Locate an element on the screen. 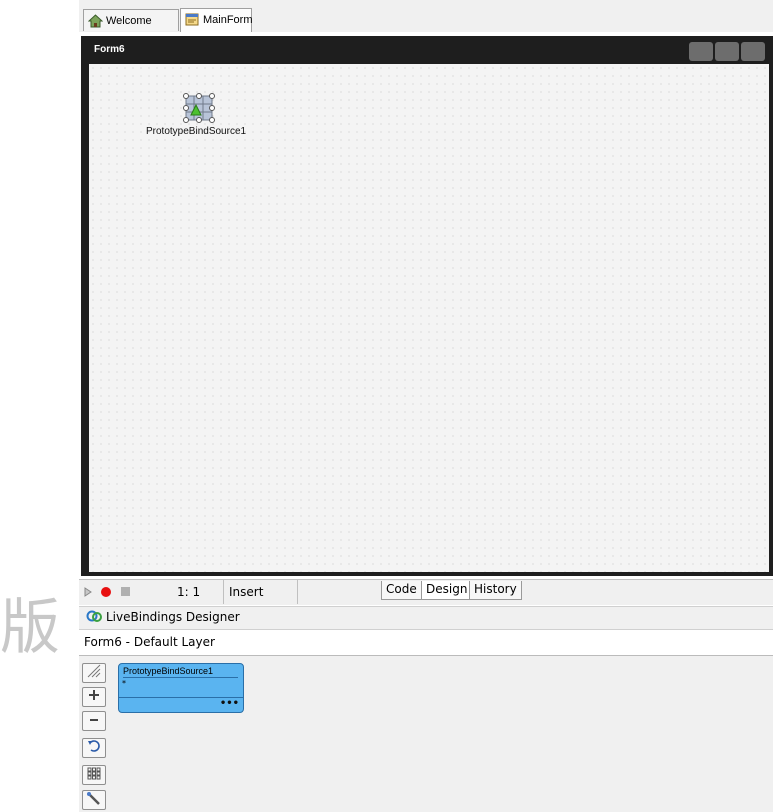 The image size is (773, 812). tab-label: MainForm is located at coordinates (228, 20).